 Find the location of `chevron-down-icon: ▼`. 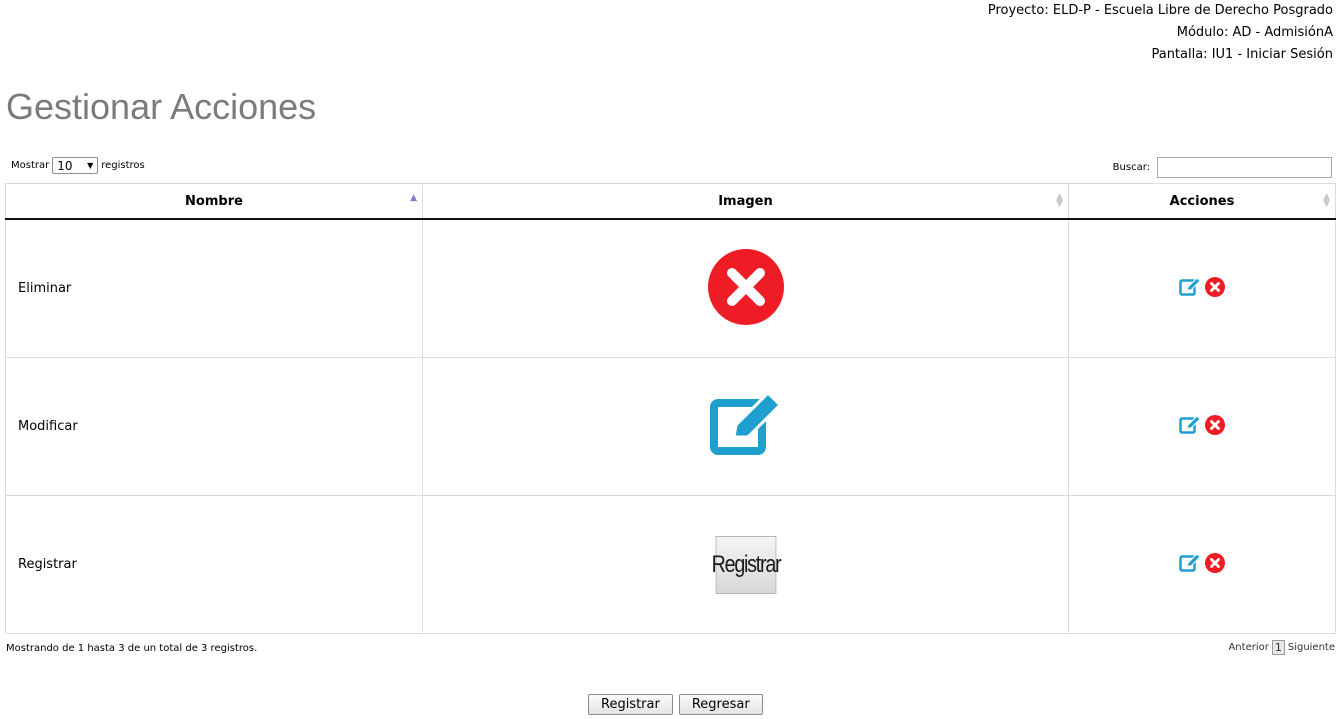

chevron-down-icon: ▼ is located at coordinates (90, 165).